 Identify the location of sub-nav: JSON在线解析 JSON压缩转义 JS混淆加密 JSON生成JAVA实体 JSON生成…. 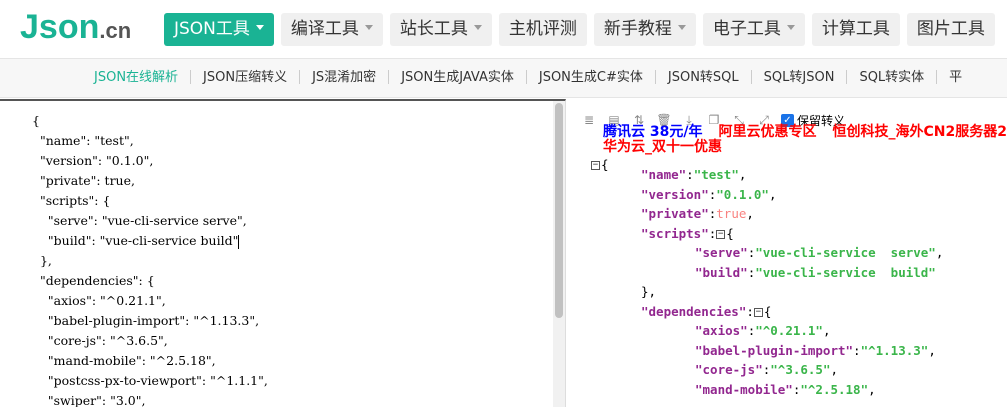
(503, 78).